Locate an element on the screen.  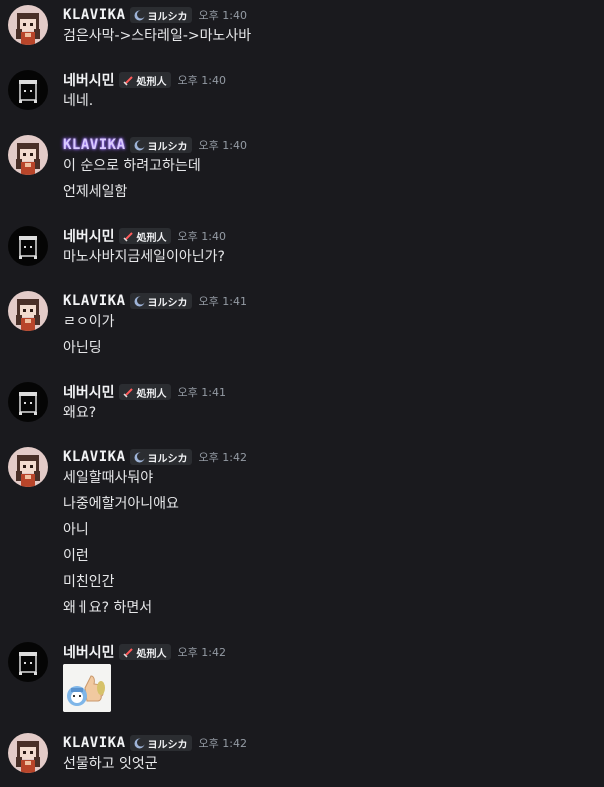
message-header: 네버시민 処刑人 오후 1:42 is located at coordinates (144, 652).